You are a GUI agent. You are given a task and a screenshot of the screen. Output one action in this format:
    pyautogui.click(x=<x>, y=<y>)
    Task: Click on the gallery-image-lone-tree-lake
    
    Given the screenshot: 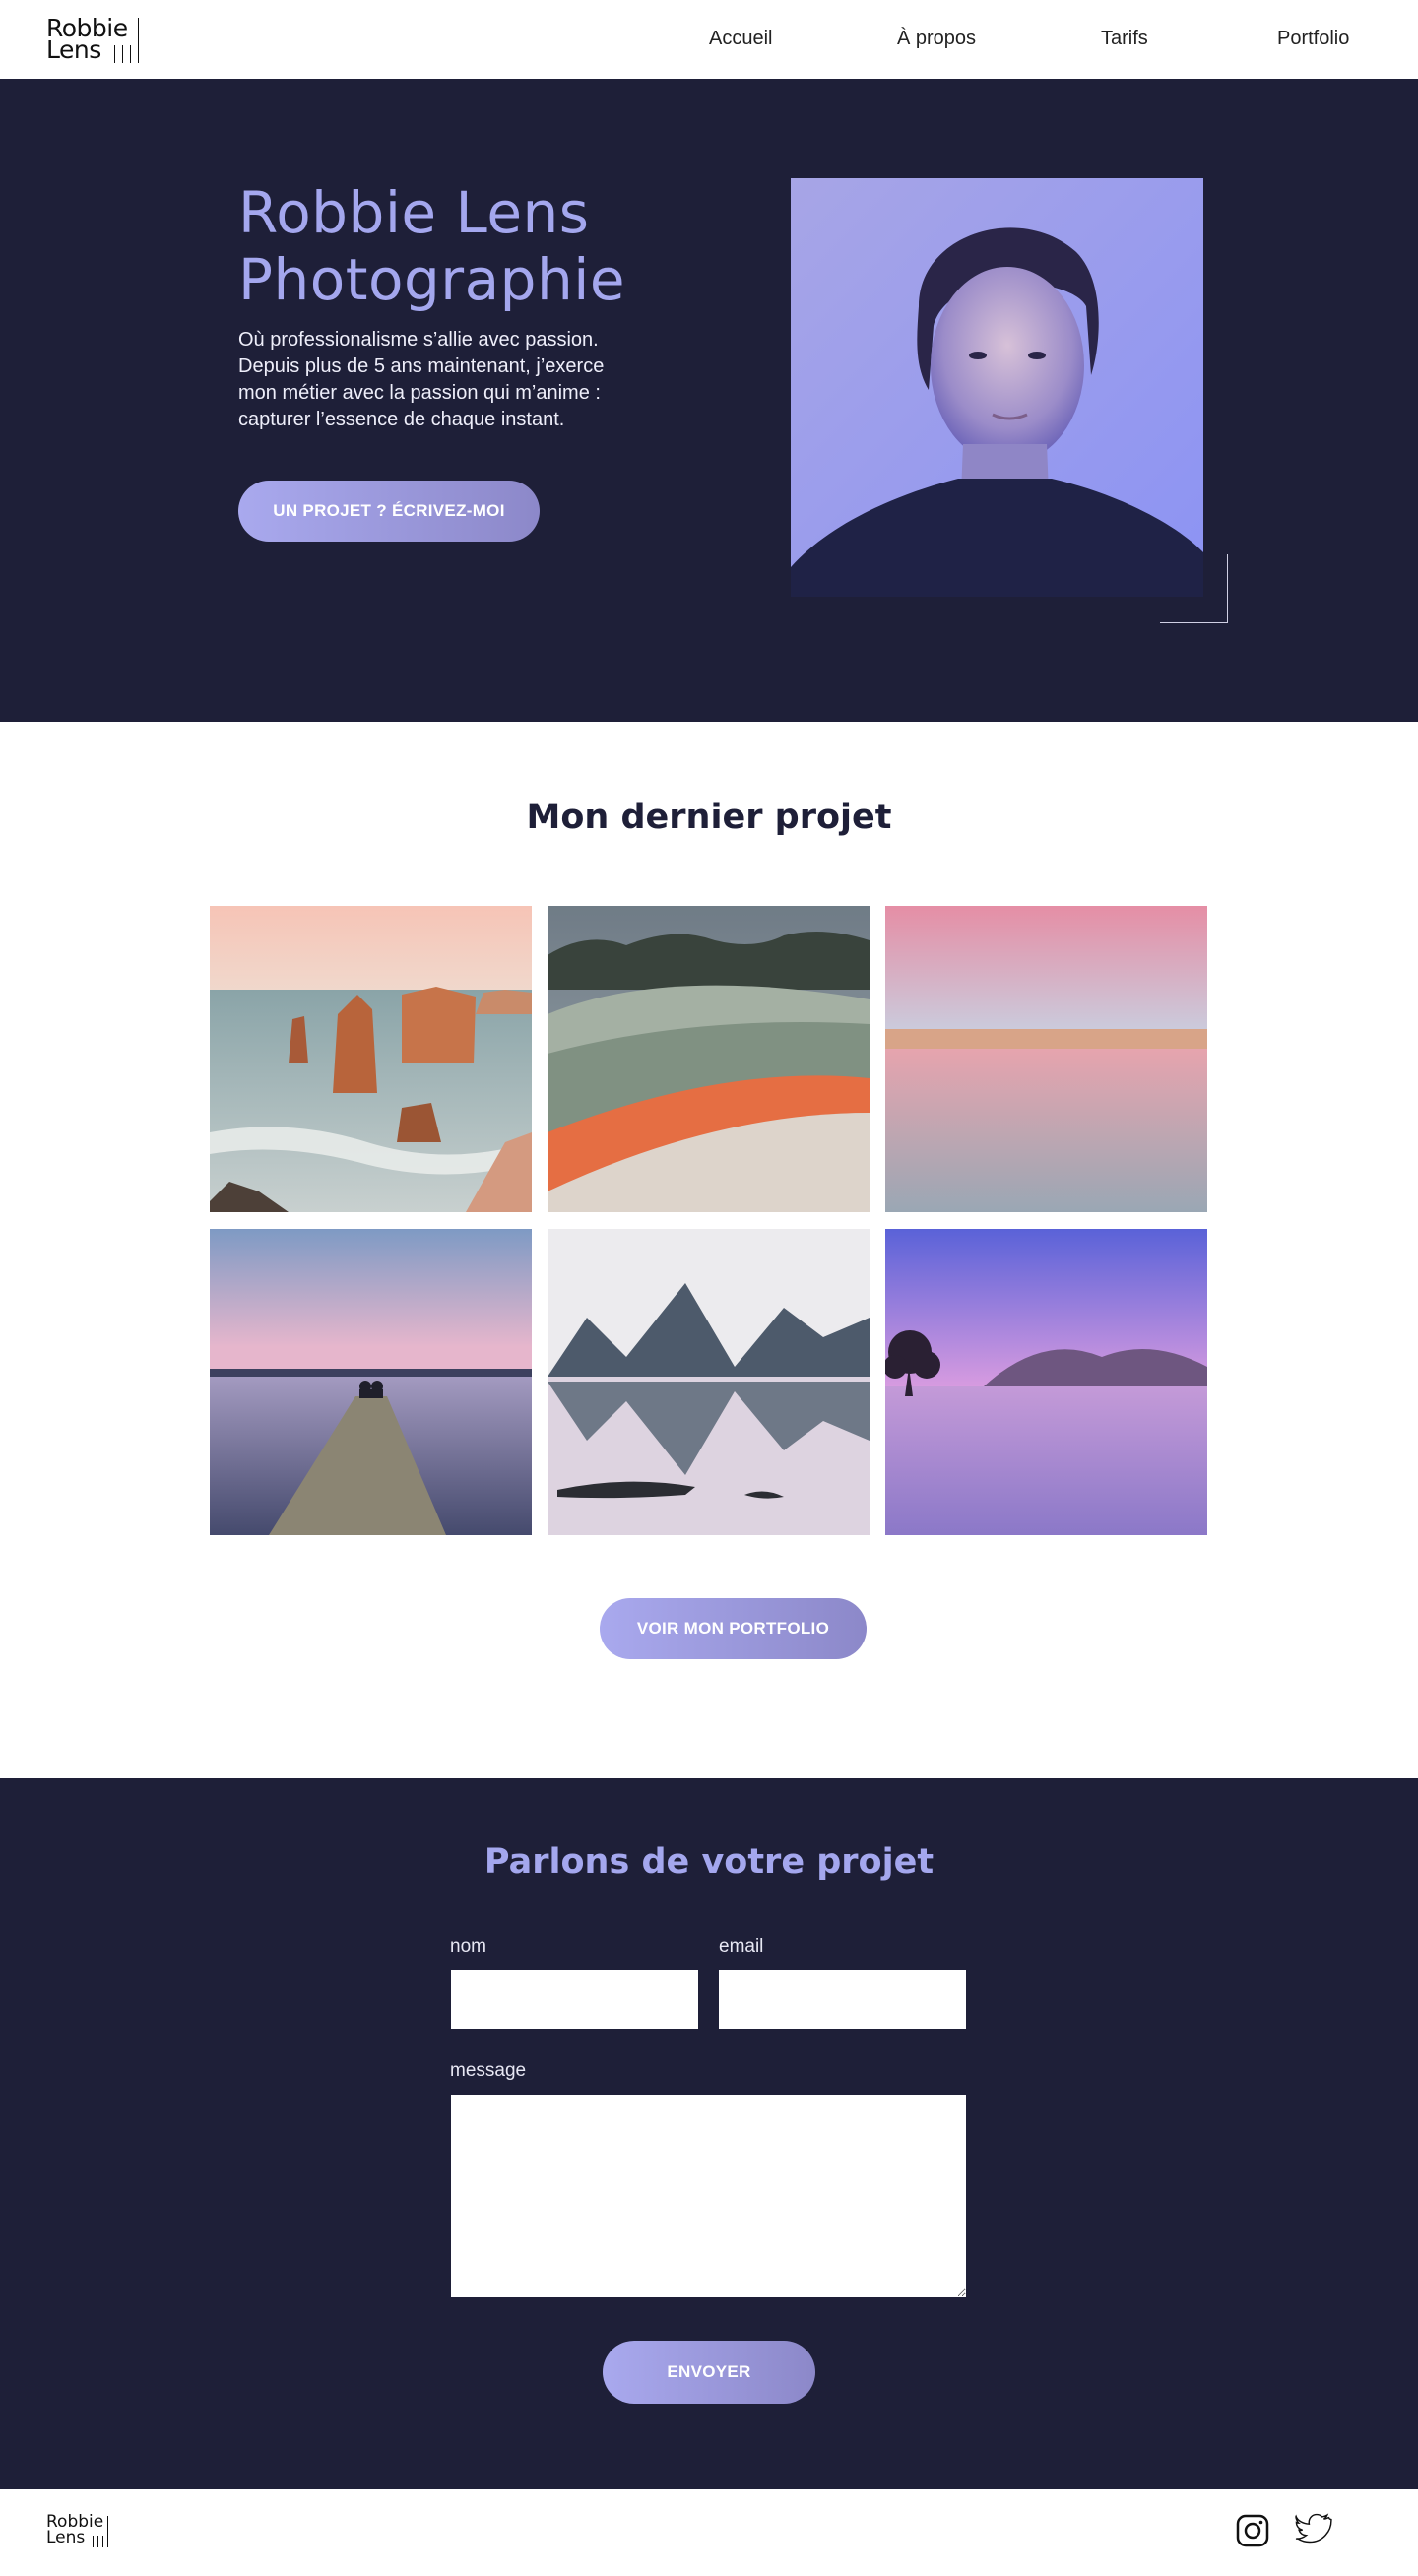 What is the action you would take?
    pyautogui.click(x=1046, y=1382)
    